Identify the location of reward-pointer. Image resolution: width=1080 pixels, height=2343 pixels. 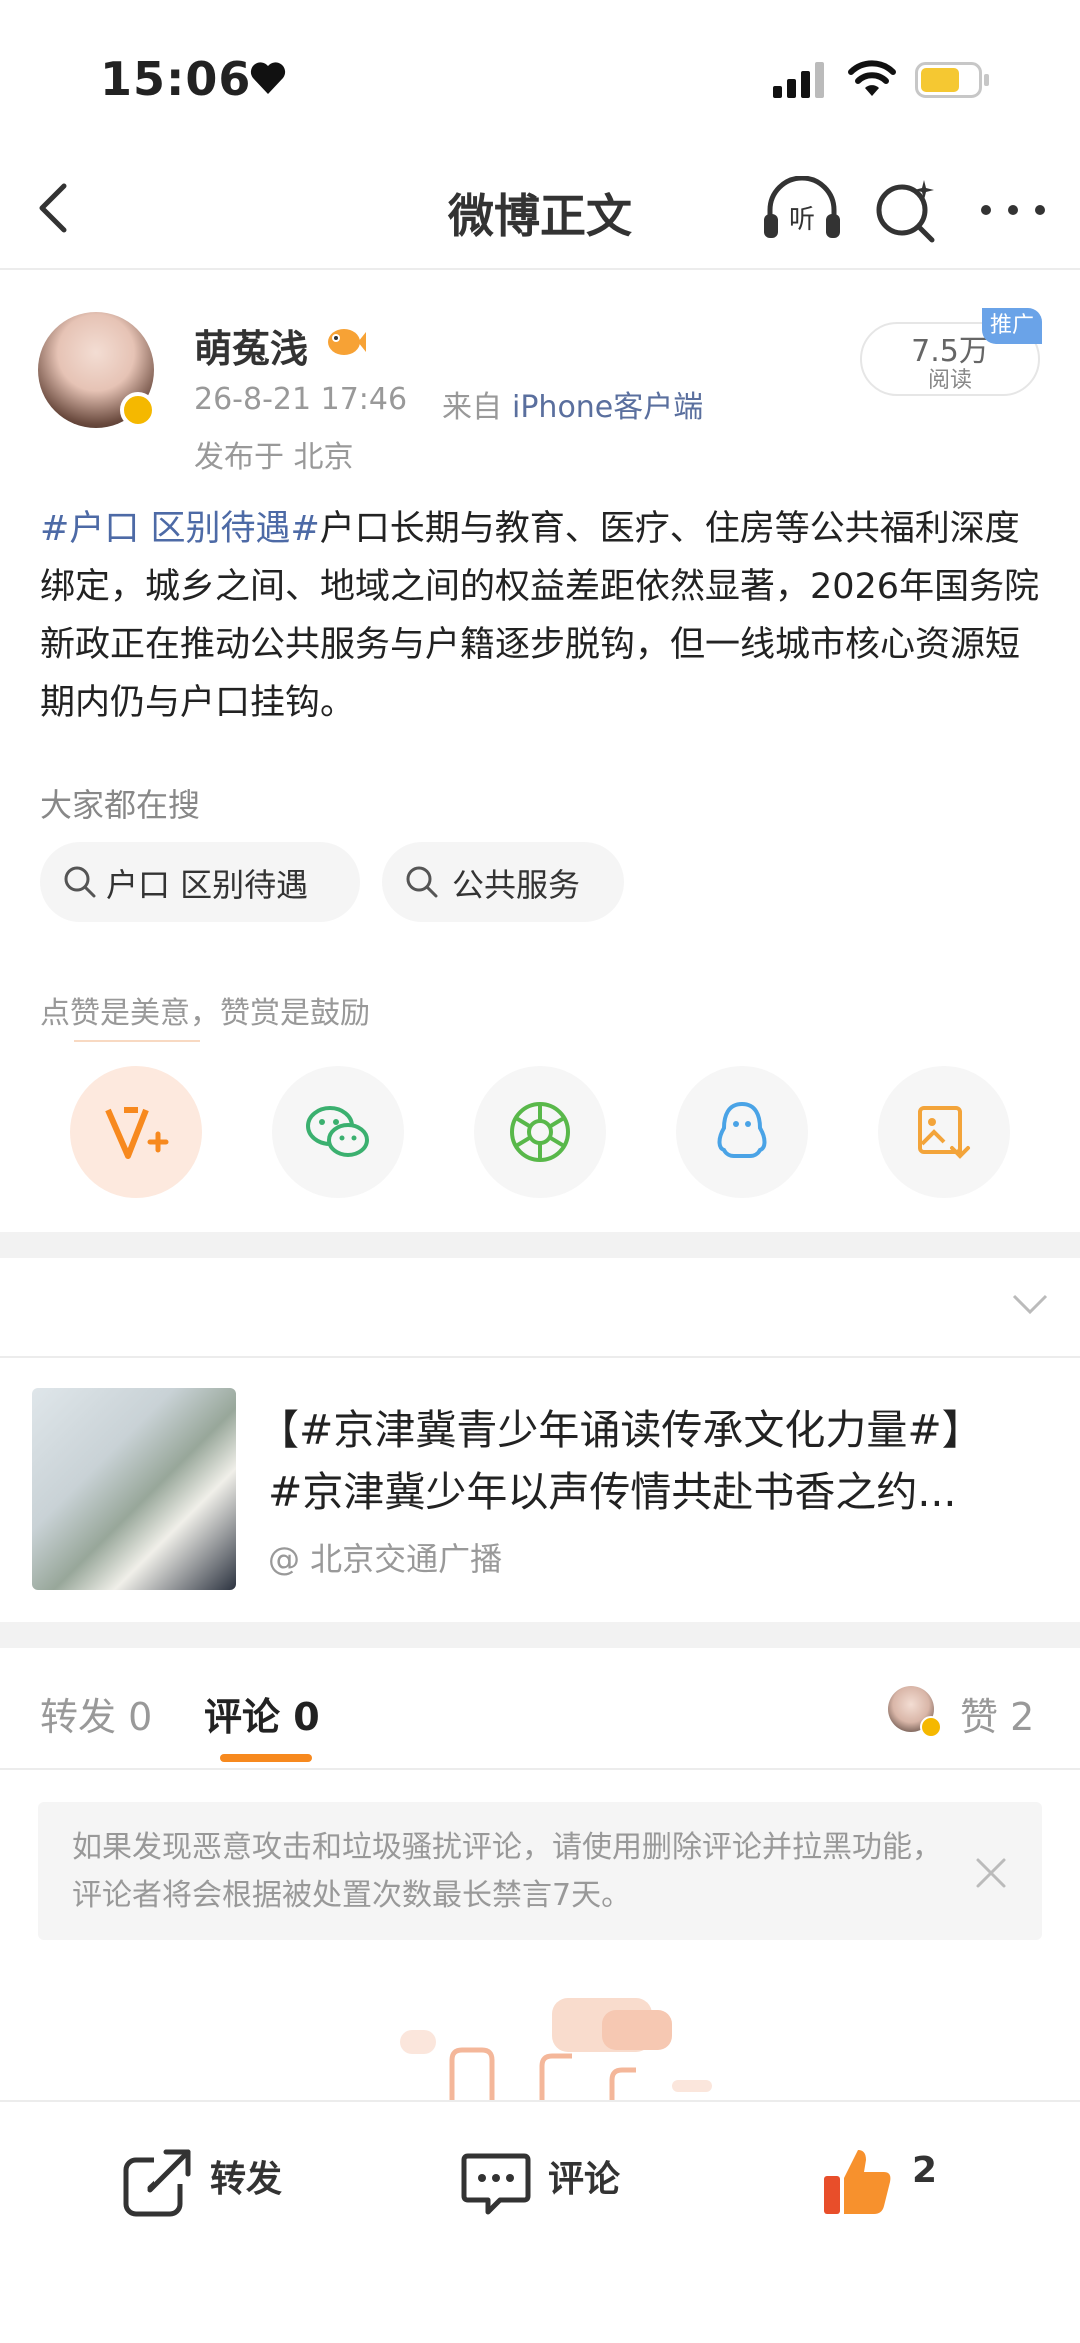
(137, 1041).